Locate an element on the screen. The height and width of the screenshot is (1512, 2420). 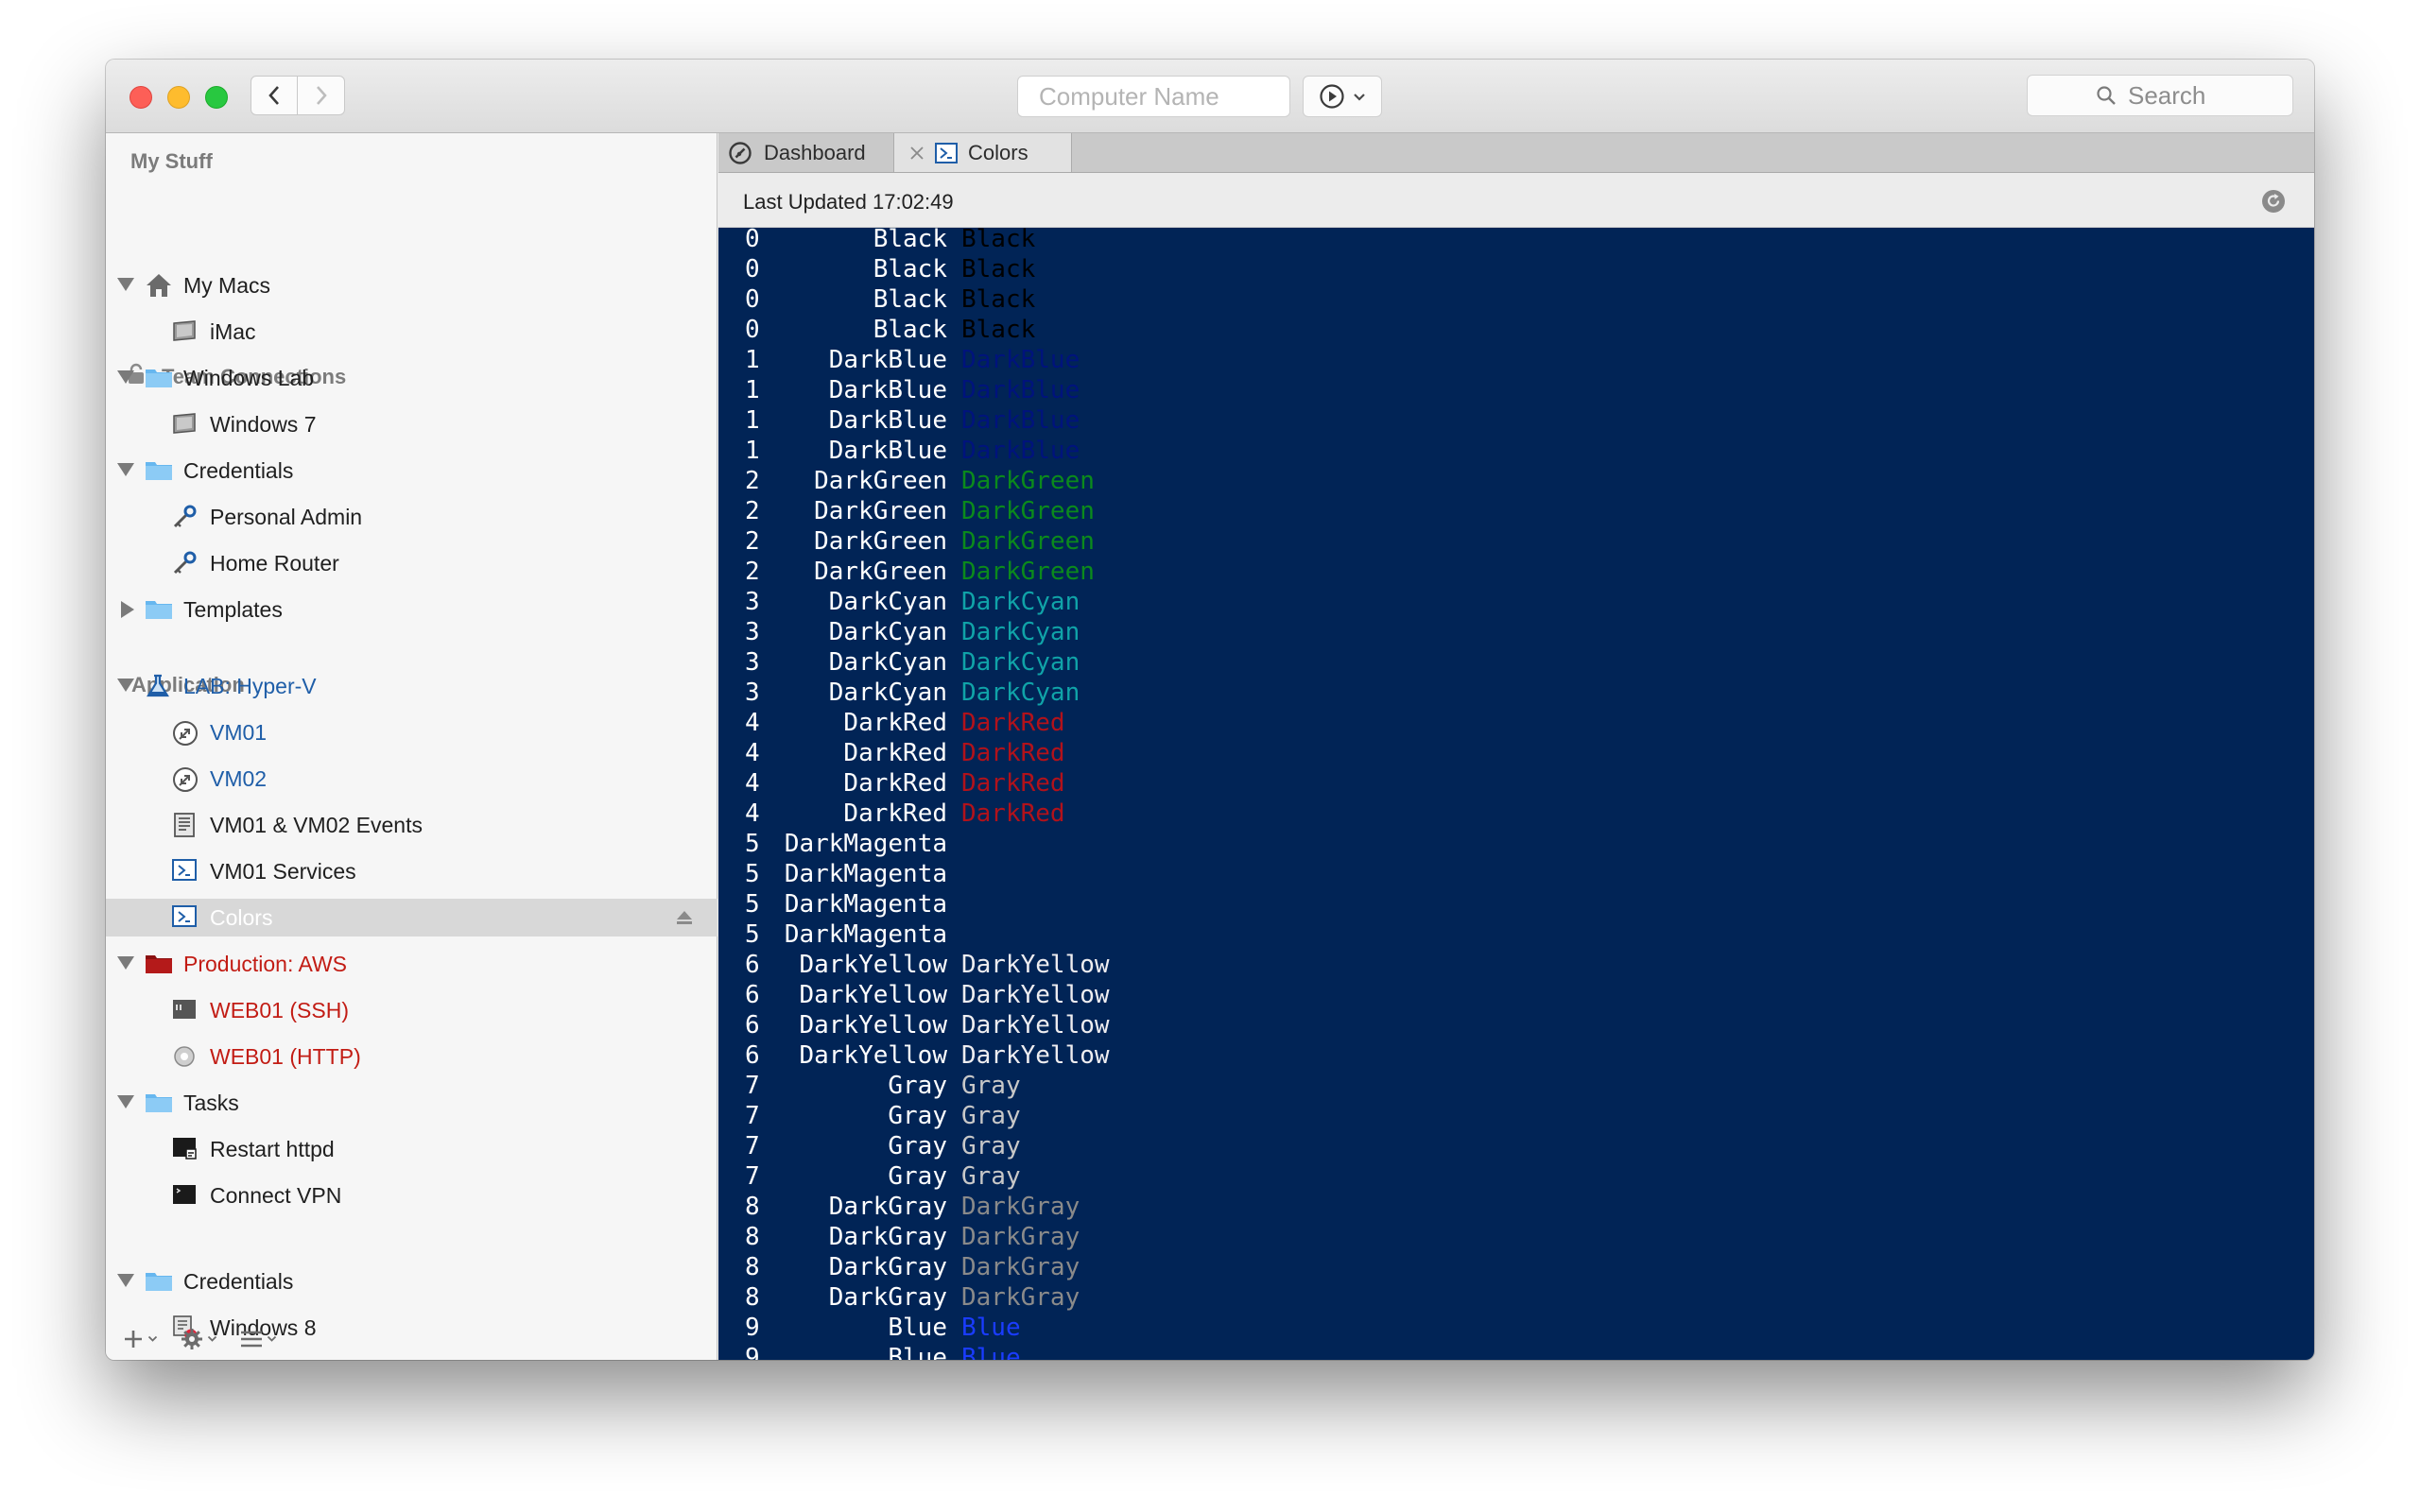
play-circle-icon is located at coordinates (1332, 96).